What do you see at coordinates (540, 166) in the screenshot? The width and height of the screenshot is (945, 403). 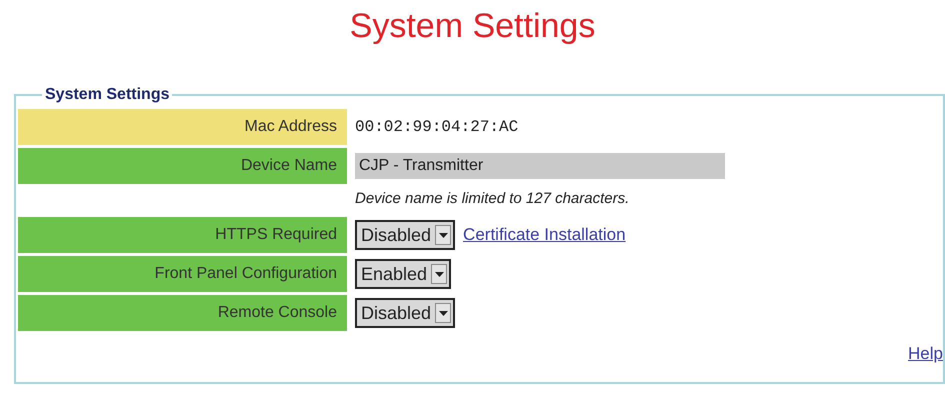 I see `device-name-field: CJP - Transmitter` at bounding box center [540, 166].